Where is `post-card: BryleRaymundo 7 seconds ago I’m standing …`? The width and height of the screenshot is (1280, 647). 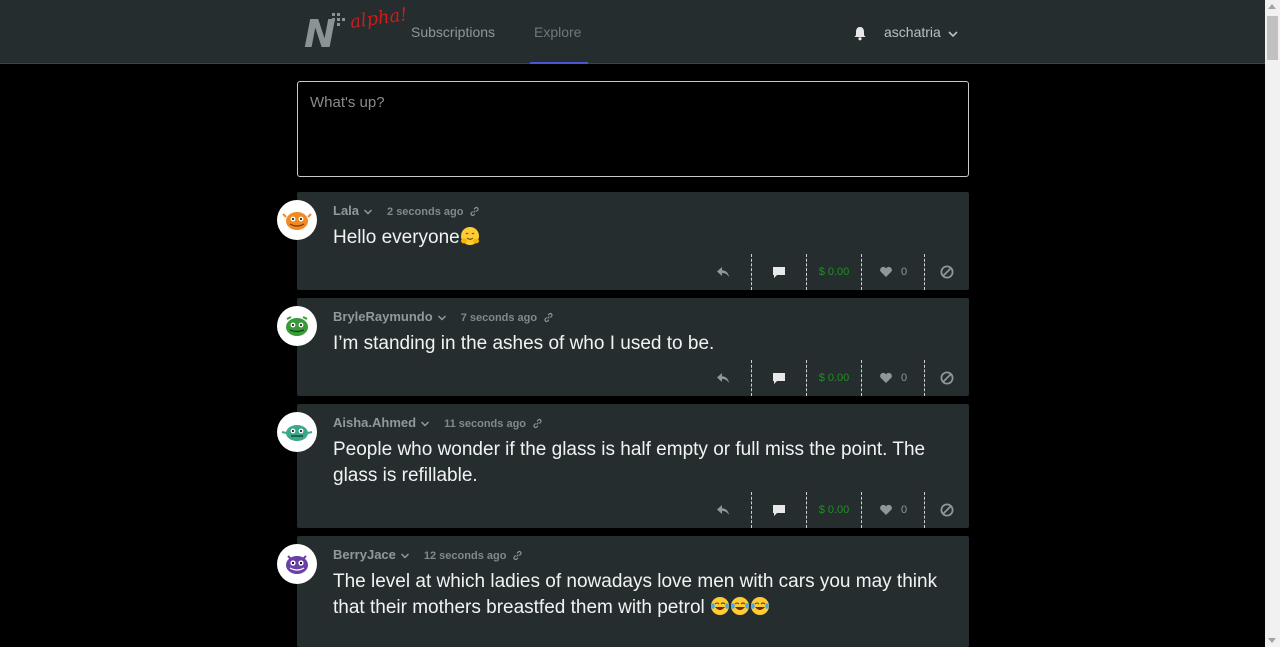
post-card: BryleRaymundo 7 seconds ago I’m standing … is located at coordinates (623, 347).